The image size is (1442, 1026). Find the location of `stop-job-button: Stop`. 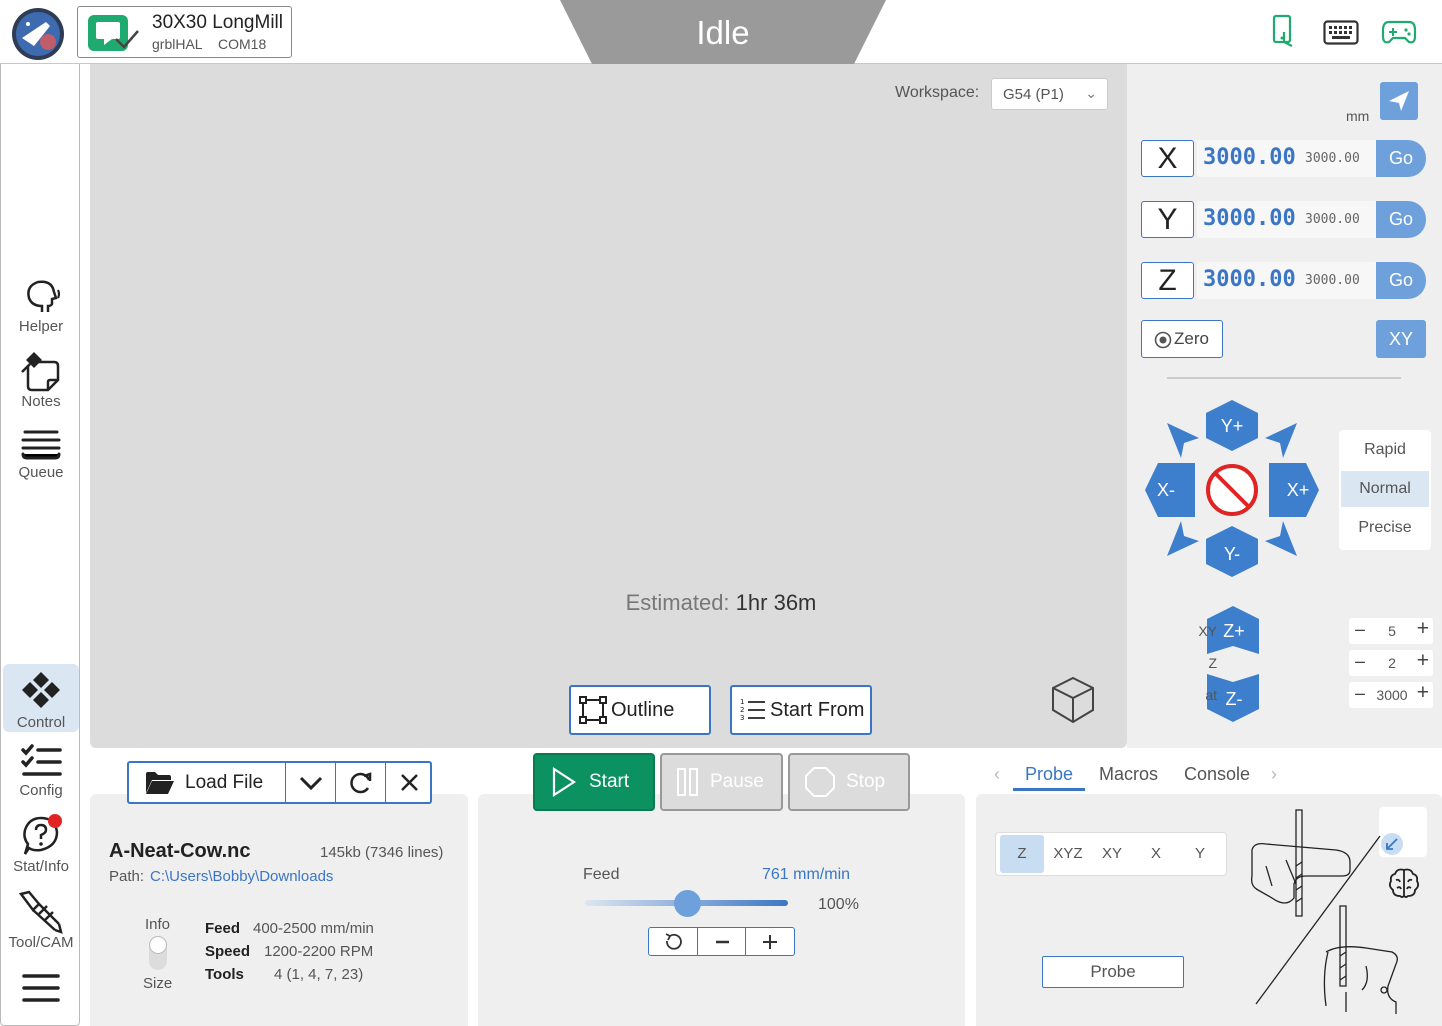

stop-job-button: Stop is located at coordinates (849, 782).